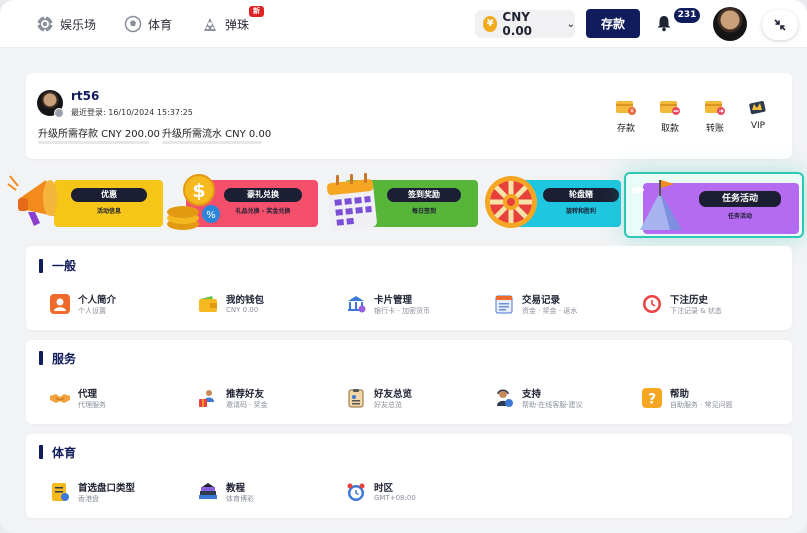 The height and width of the screenshot is (533, 807). I want to click on nav-casino-label: 娱乐场, so click(78, 24).